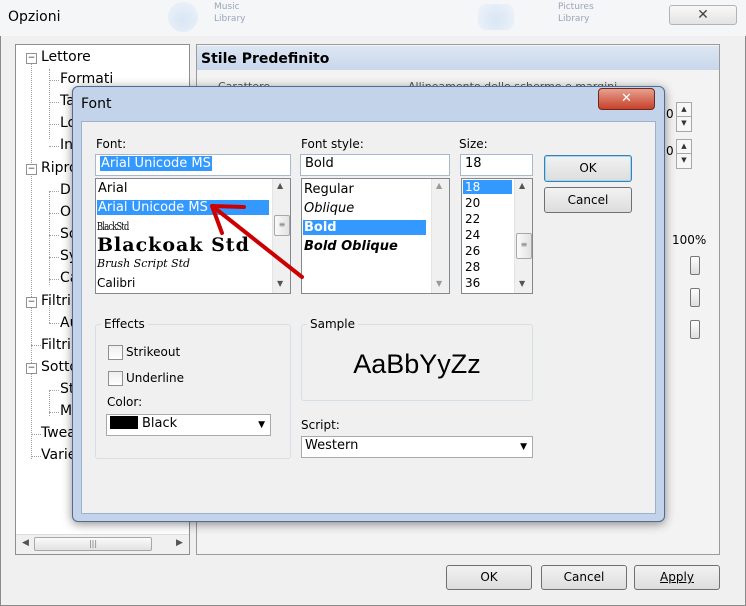 The height and width of the screenshot is (606, 746). What do you see at coordinates (588, 200) in the screenshot?
I see `font-cancel-button: Cancel` at bounding box center [588, 200].